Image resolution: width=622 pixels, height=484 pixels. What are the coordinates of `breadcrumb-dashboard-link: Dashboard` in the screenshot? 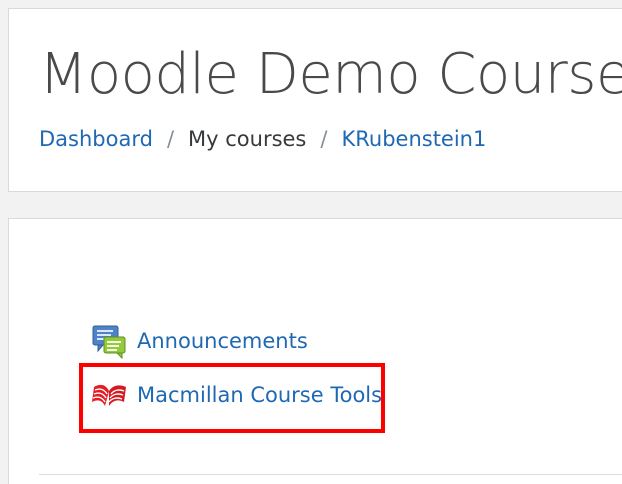 It's located at (96, 139).